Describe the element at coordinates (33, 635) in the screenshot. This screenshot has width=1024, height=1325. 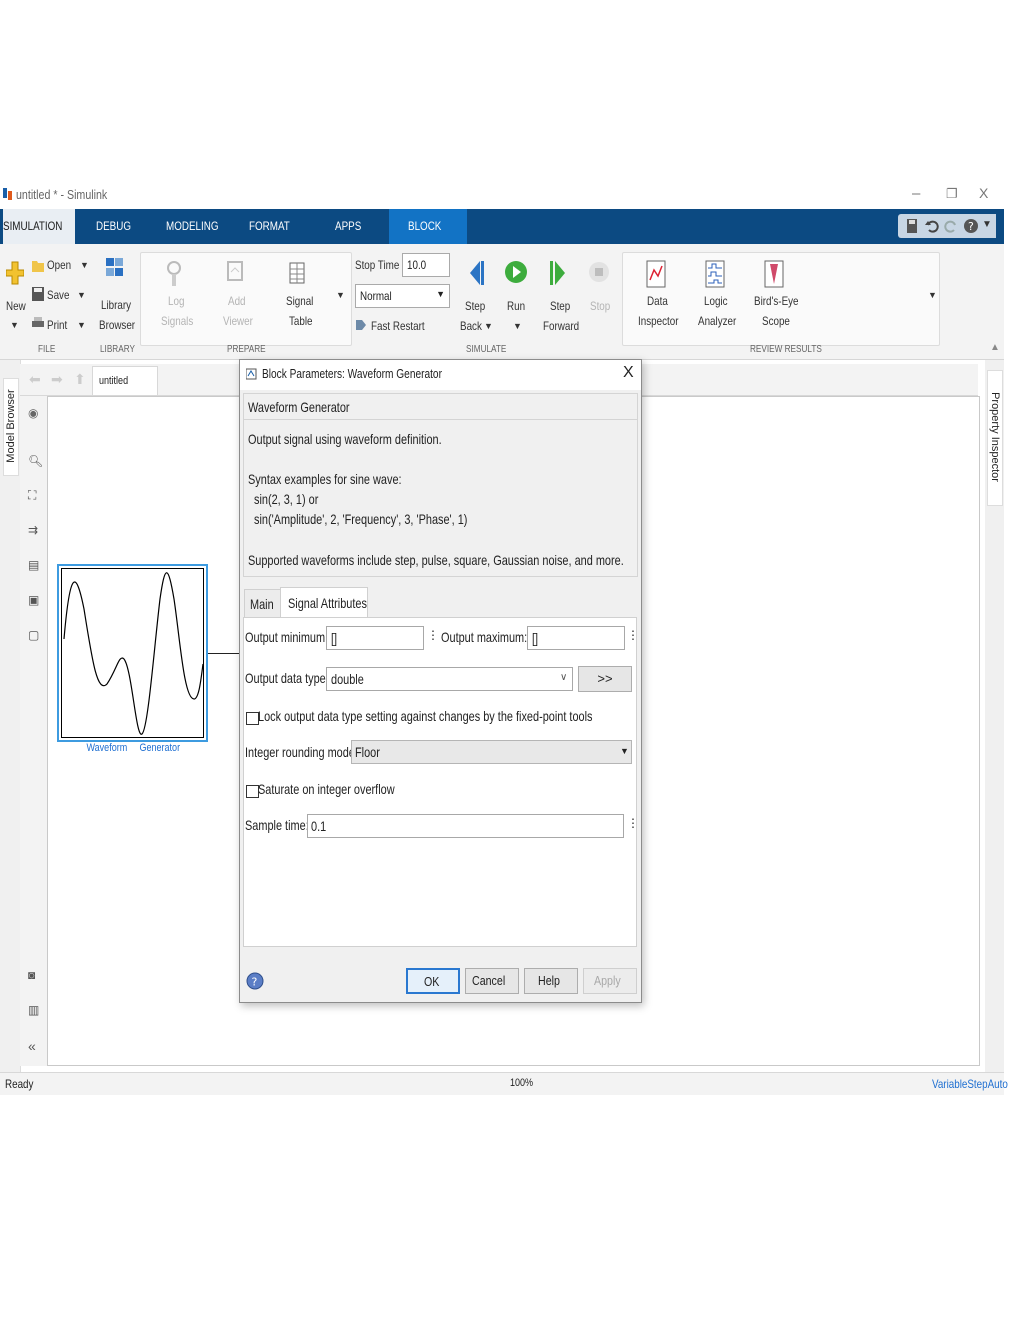
I see `area-icon: ▢` at that location.